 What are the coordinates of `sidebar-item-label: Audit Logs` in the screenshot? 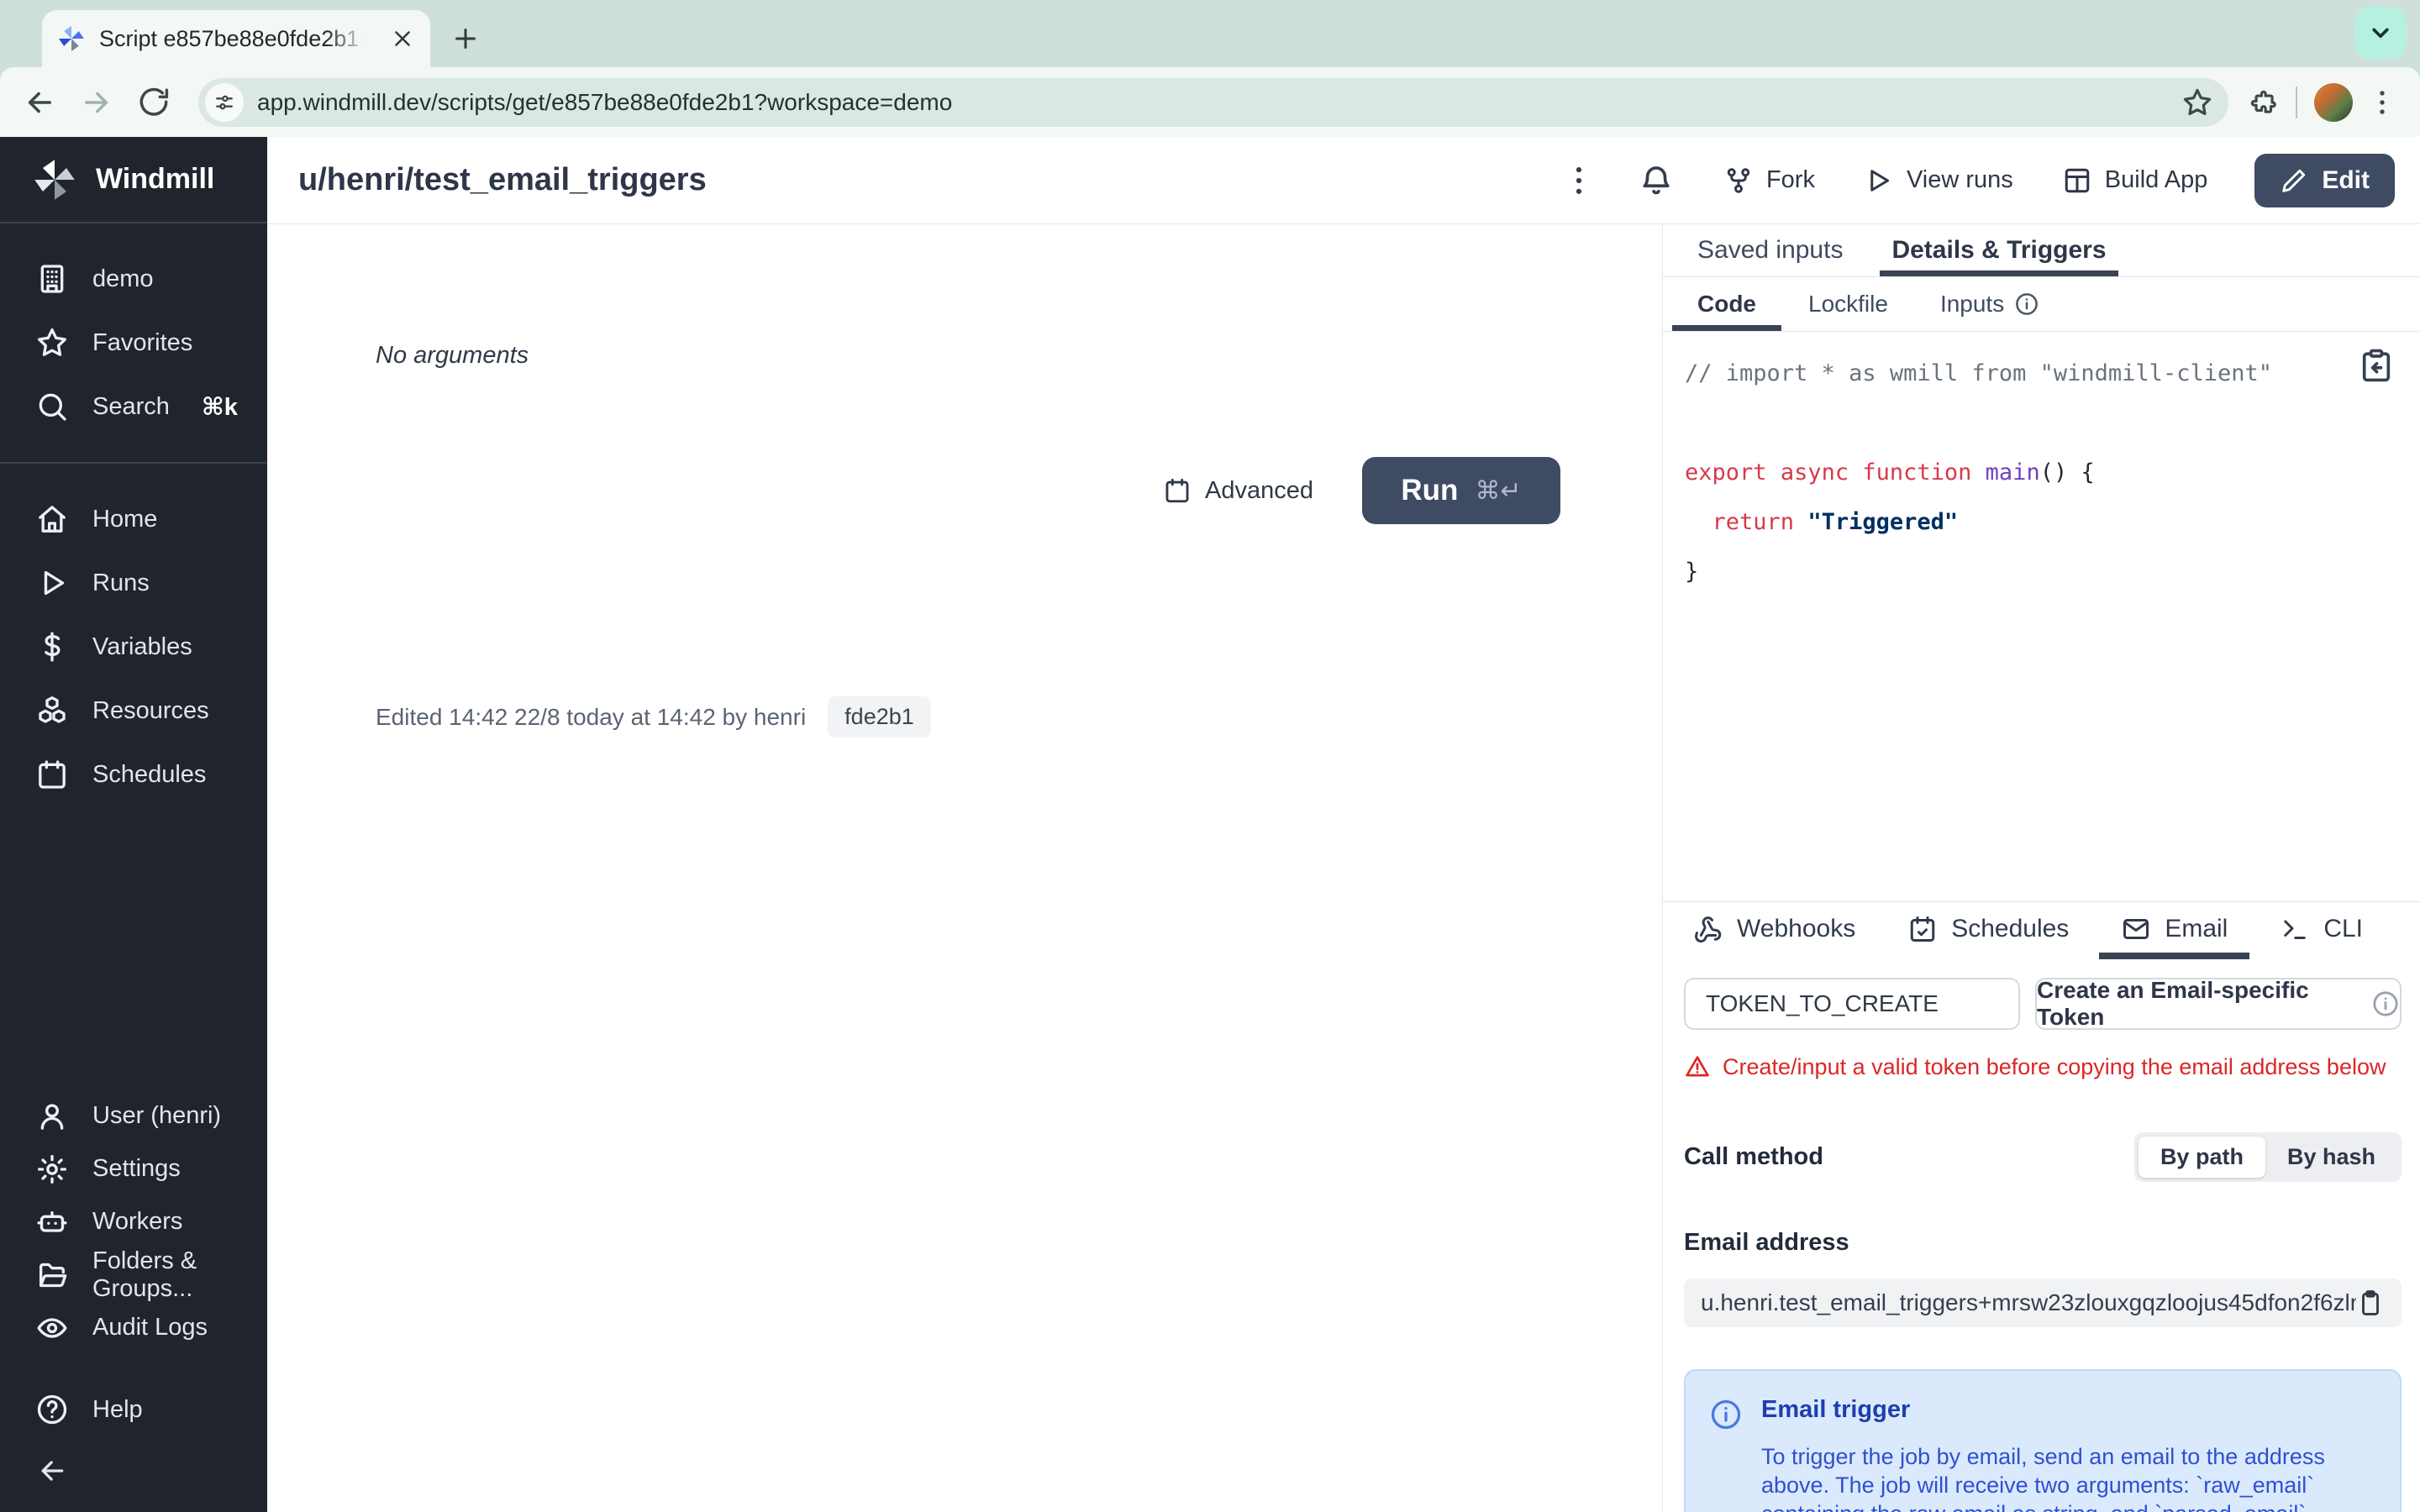 It's located at (150, 1327).